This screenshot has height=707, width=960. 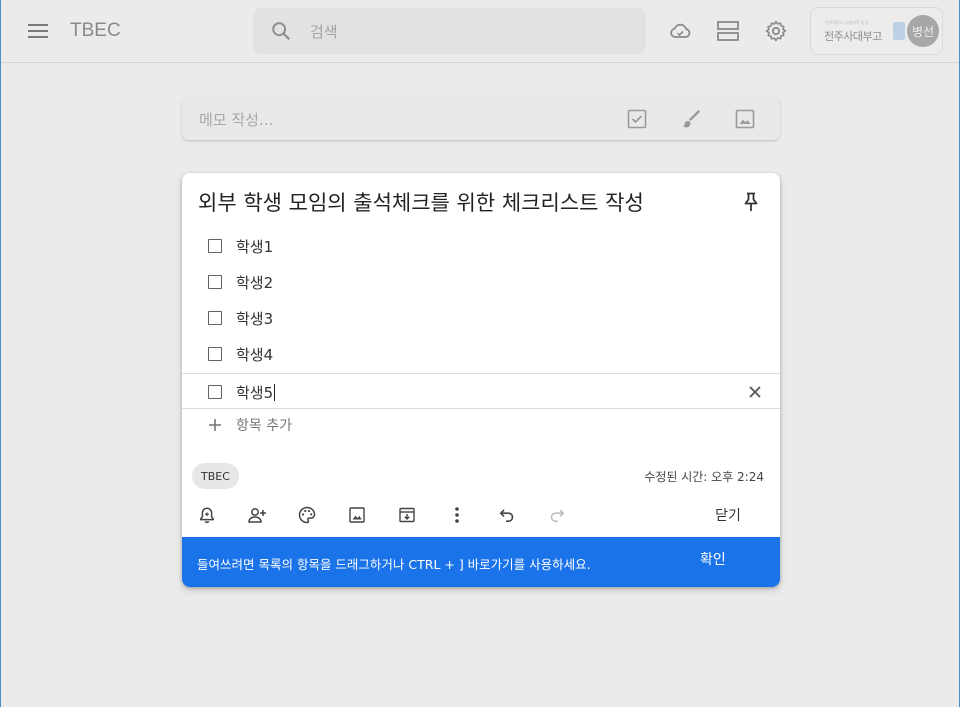 What do you see at coordinates (481, 246) in the screenshot?
I see `checklist-item: 학생1` at bounding box center [481, 246].